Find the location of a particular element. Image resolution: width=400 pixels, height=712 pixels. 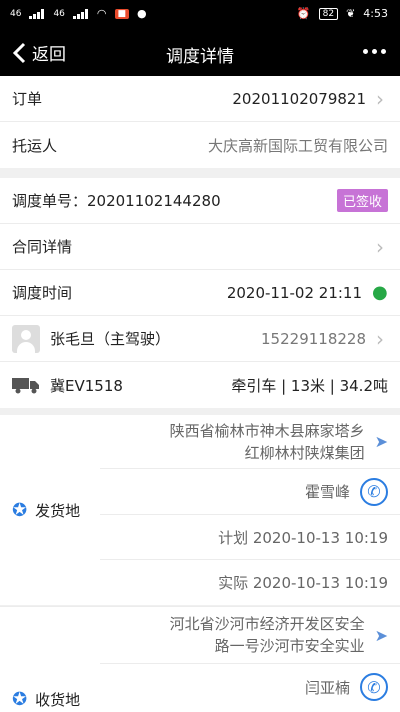

driver-name: 张毛旦（主驾驶） is located at coordinates (110, 339).